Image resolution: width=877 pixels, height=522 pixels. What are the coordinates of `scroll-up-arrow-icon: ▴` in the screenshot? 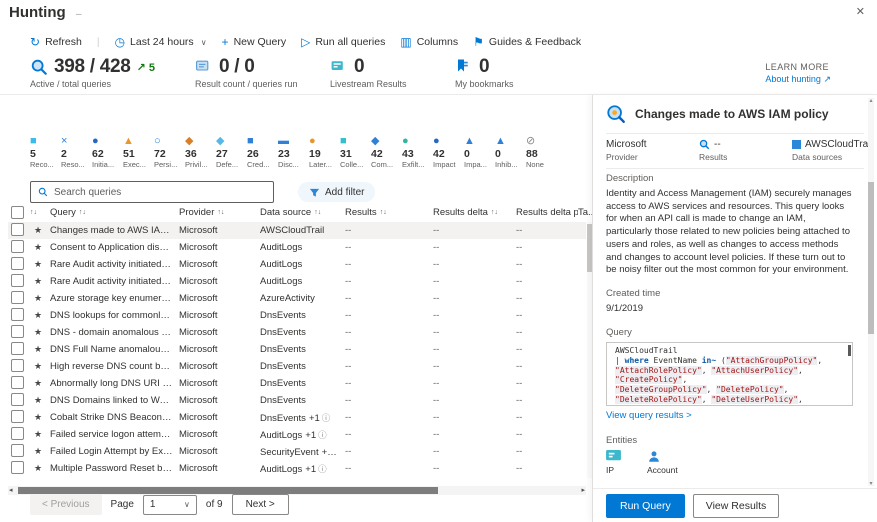 It's located at (871, 100).